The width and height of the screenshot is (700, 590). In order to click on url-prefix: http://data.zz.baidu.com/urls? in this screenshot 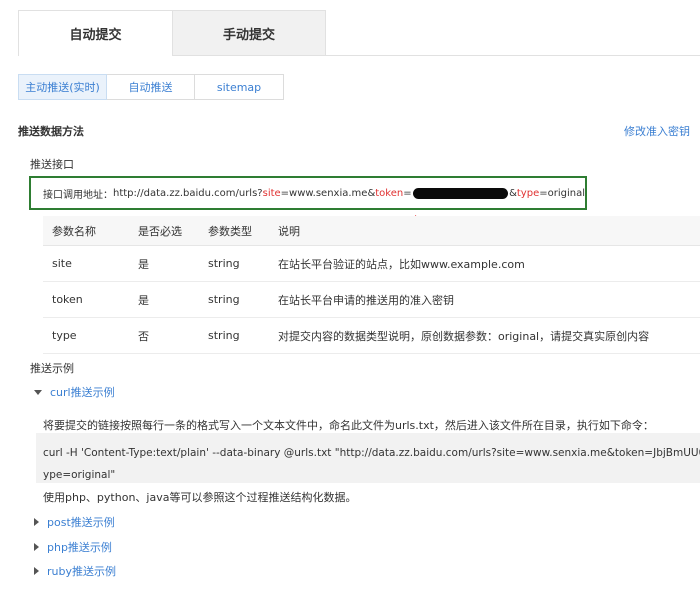, I will do `click(188, 193)`.